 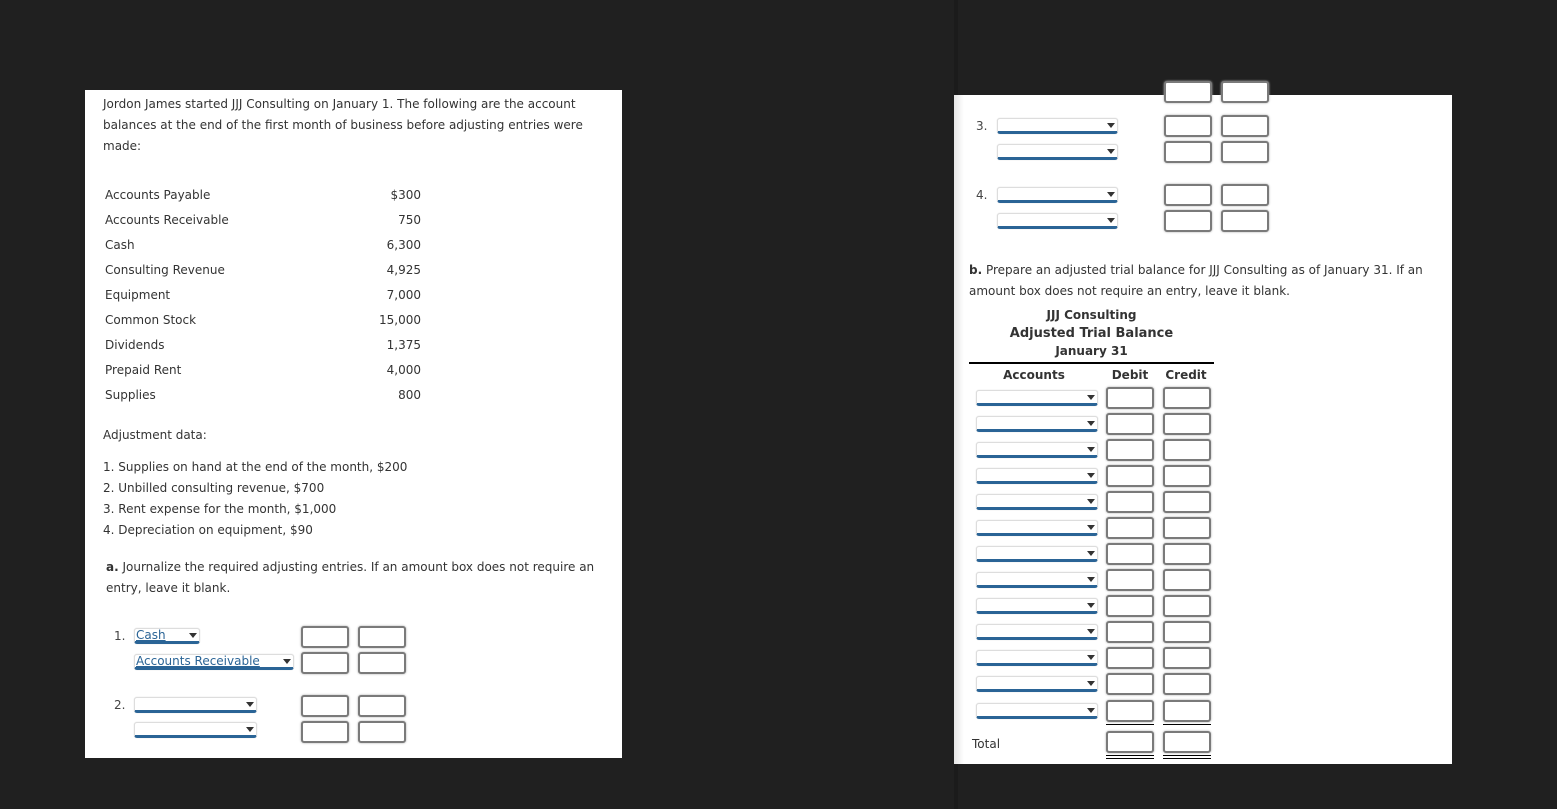 What do you see at coordinates (143, 370) in the screenshot?
I see `balance-account: Prepaid Rent` at bounding box center [143, 370].